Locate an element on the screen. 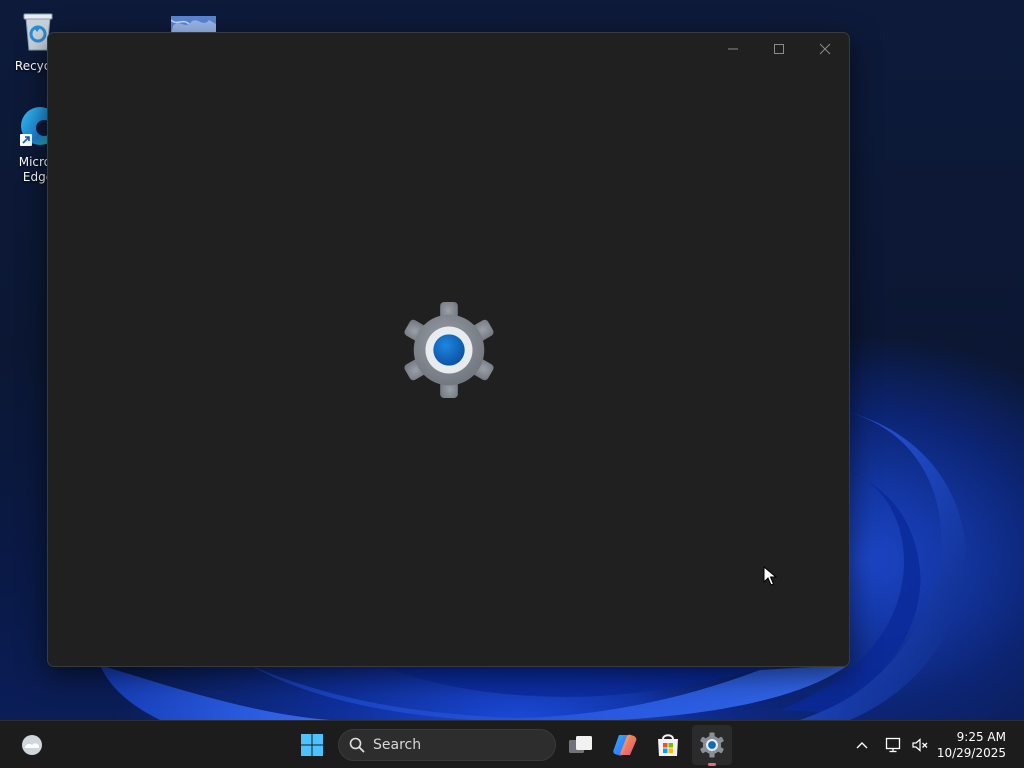 The image size is (1024, 768). maximize-button is located at coordinates (779, 49).